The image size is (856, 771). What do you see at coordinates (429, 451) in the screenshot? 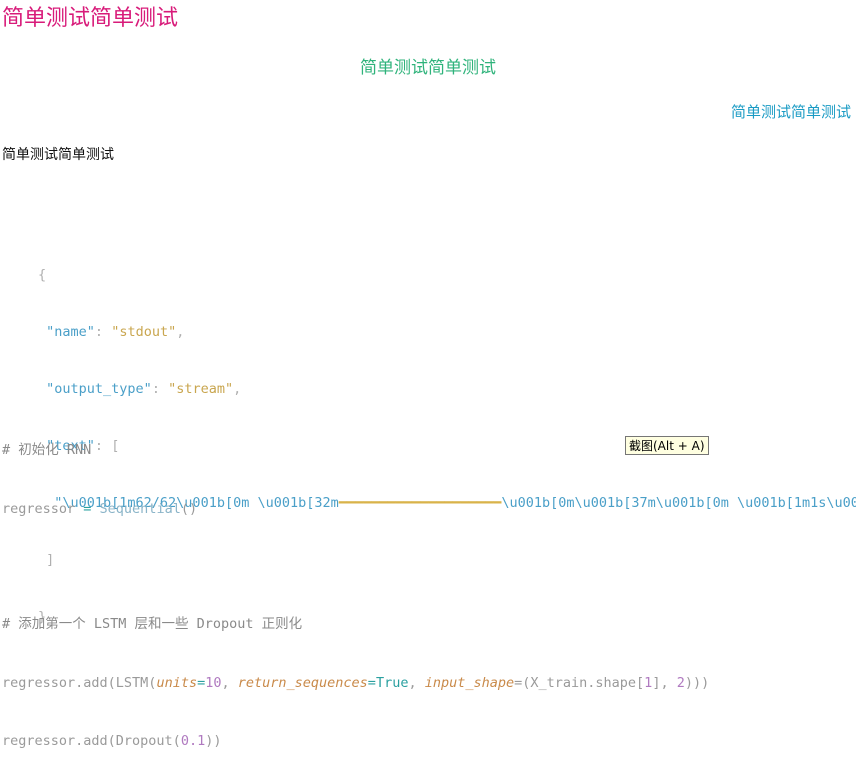
I see `code-comment-line: # 初始化 RNN` at bounding box center [429, 451].